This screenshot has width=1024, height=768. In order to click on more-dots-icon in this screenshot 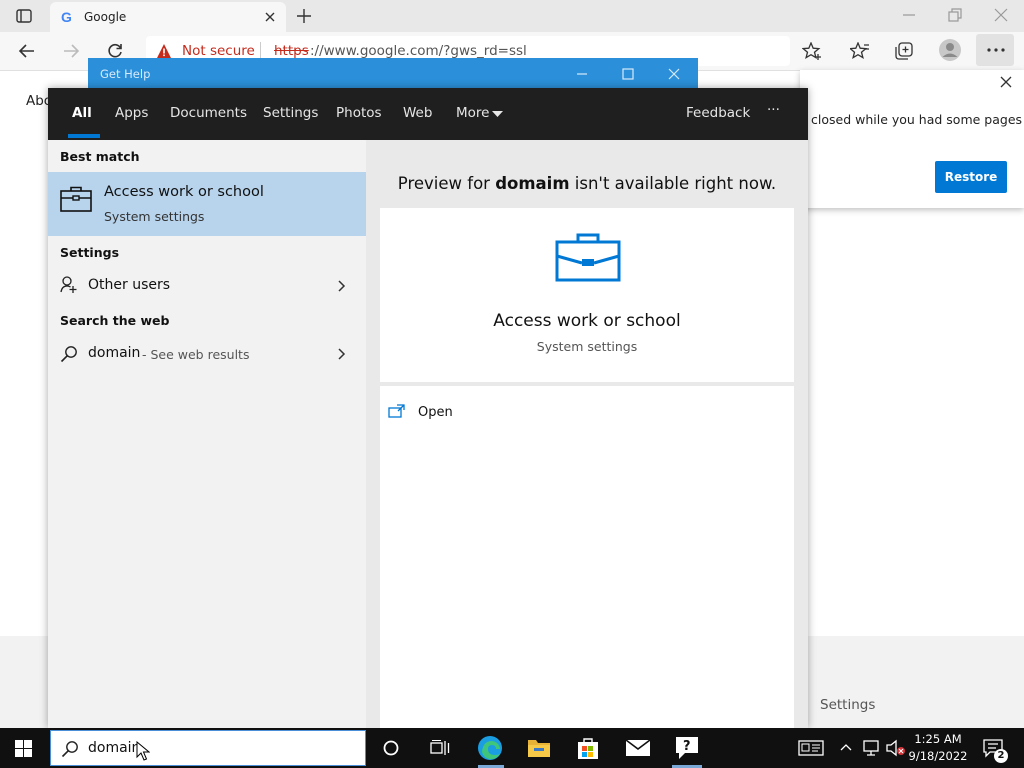, I will do `click(996, 50)`.